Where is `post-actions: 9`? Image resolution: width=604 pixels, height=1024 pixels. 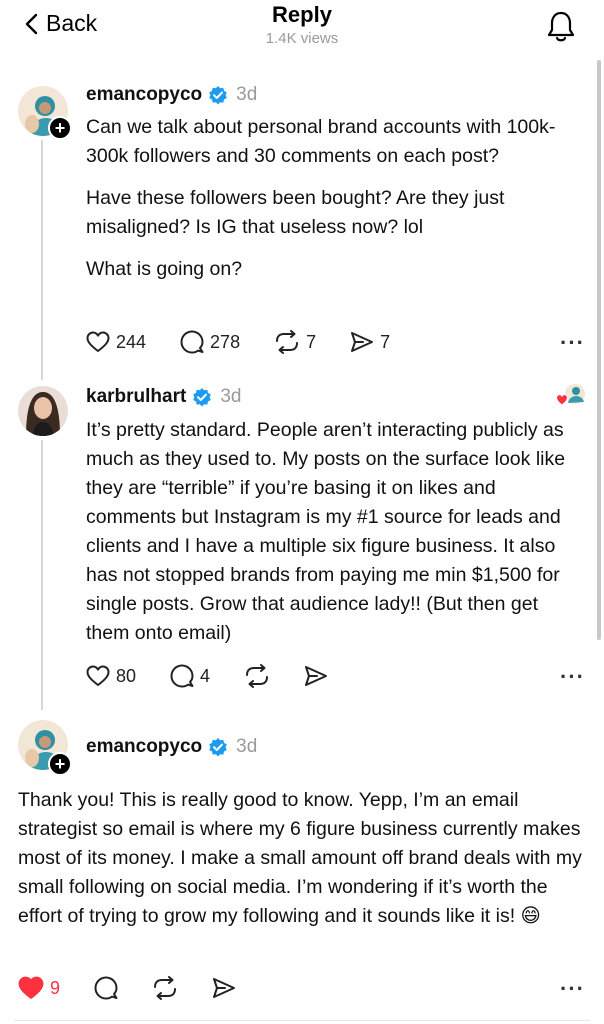 post-actions: 9 is located at coordinates (127, 988).